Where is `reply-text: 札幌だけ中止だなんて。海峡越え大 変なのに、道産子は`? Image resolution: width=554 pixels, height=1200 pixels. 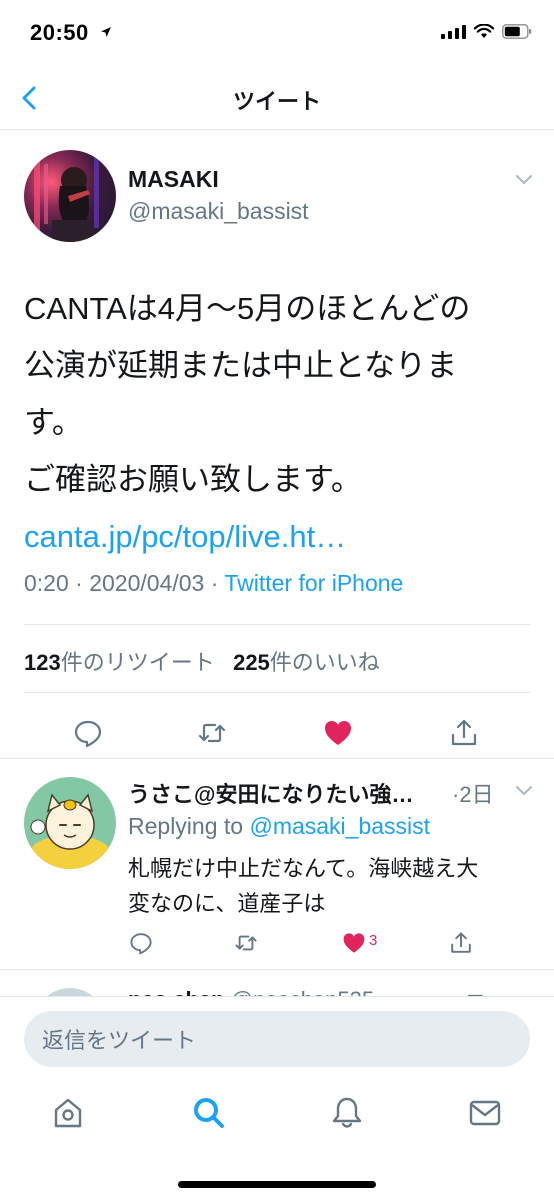 reply-text: 札幌だけ中止だなんて。海峡越え大 変なのに、道産子は is located at coordinates (333, 886).